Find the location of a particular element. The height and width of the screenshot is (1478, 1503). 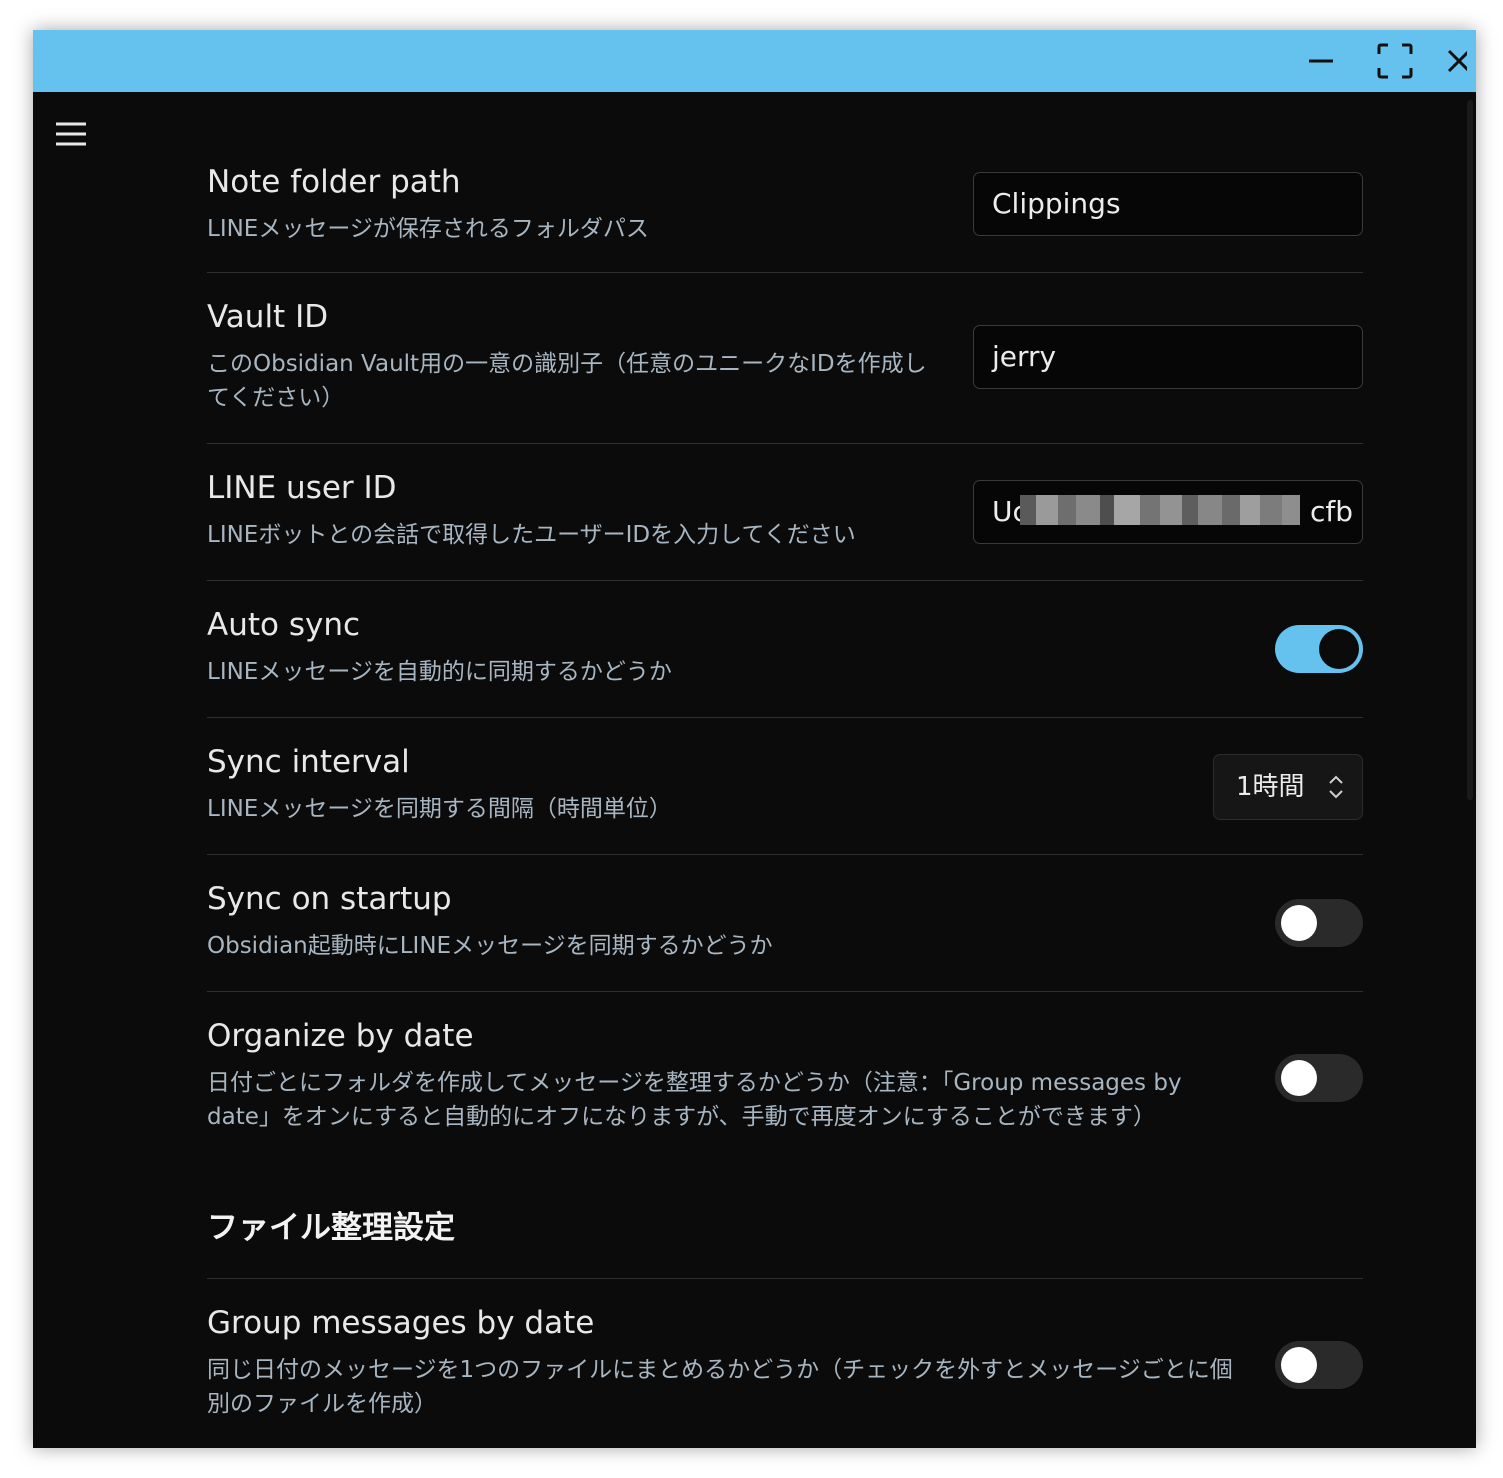

note-folder-path-input: Clippings is located at coordinates (1168, 204).